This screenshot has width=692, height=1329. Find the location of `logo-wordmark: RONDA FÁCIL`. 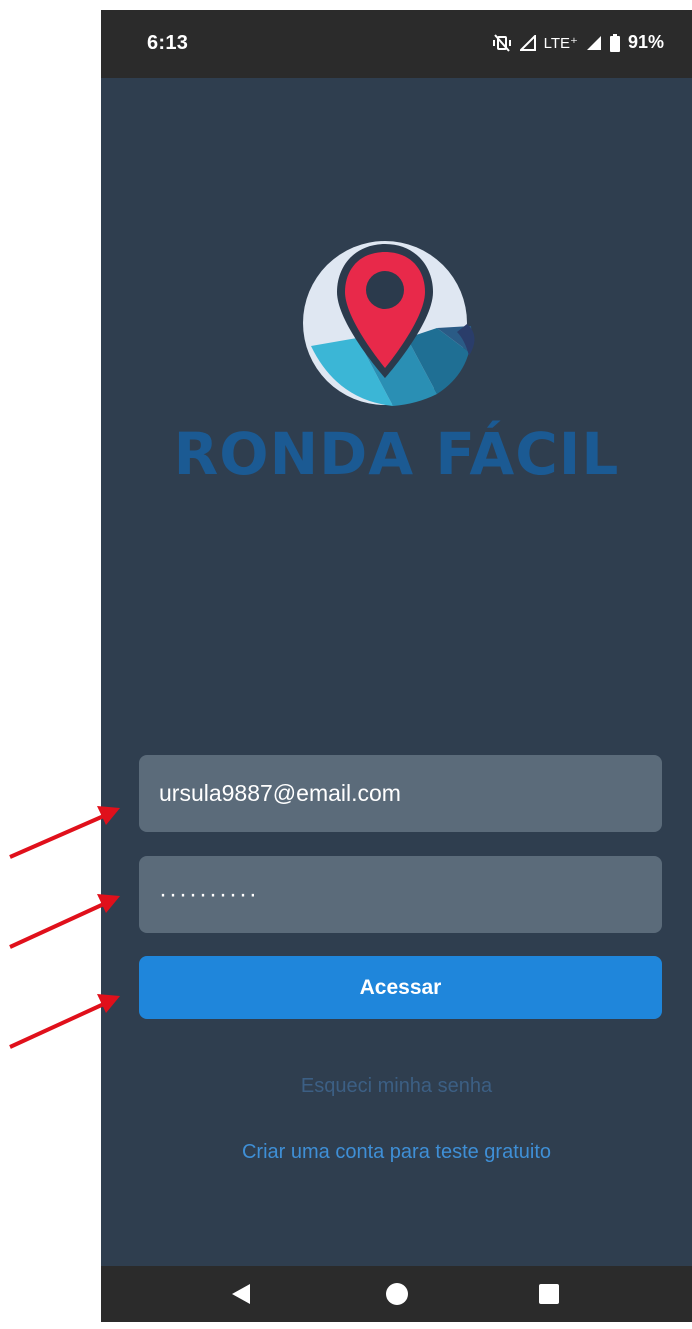

logo-wordmark: RONDA FÁCIL is located at coordinates (396, 454).